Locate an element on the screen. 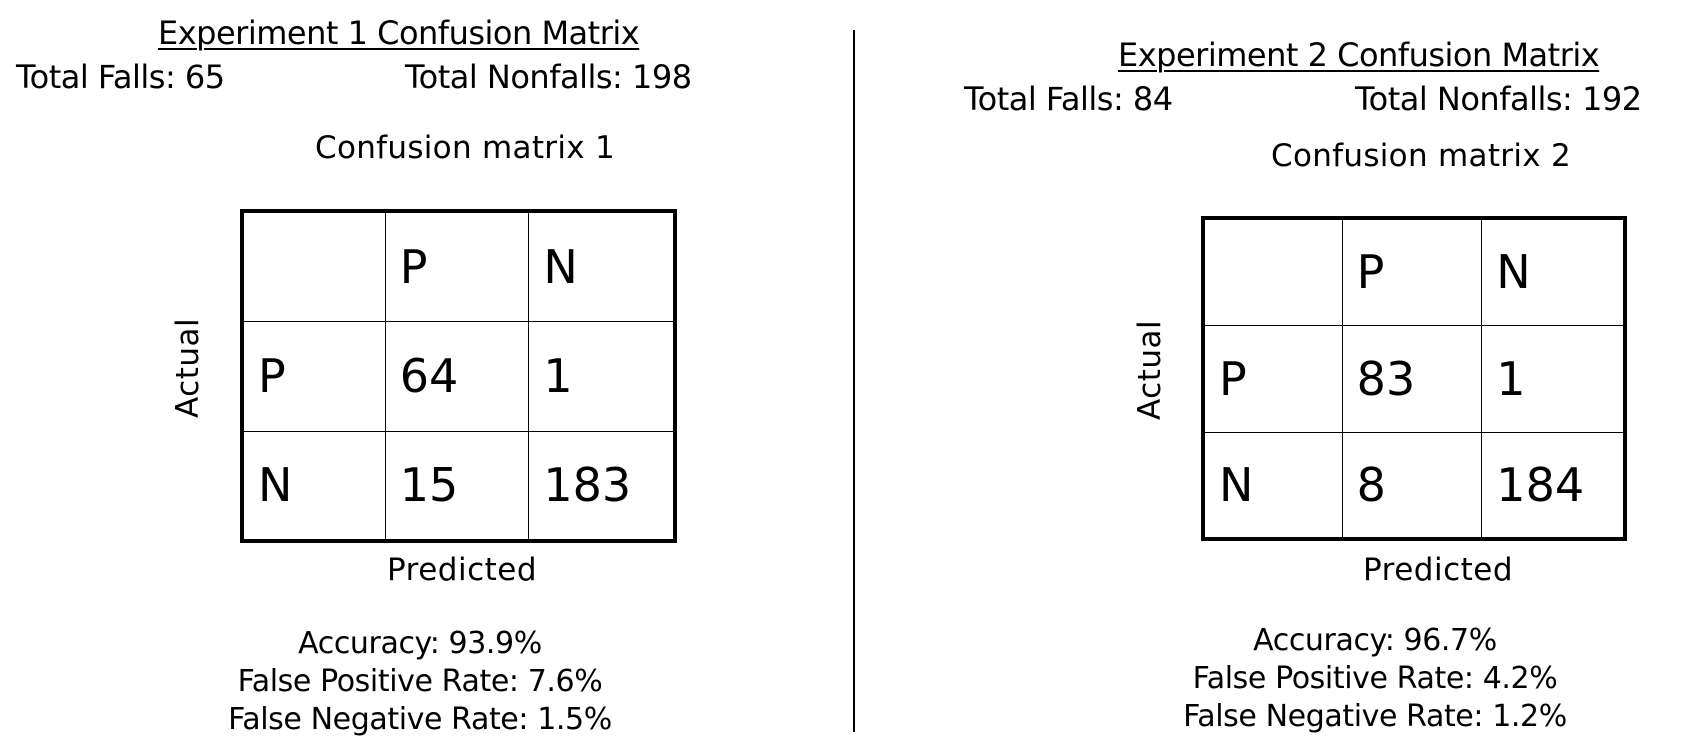 The width and height of the screenshot is (1691, 750). experiment-1-predicted-axis-label: Predicted is located at coordinates (462, 570).